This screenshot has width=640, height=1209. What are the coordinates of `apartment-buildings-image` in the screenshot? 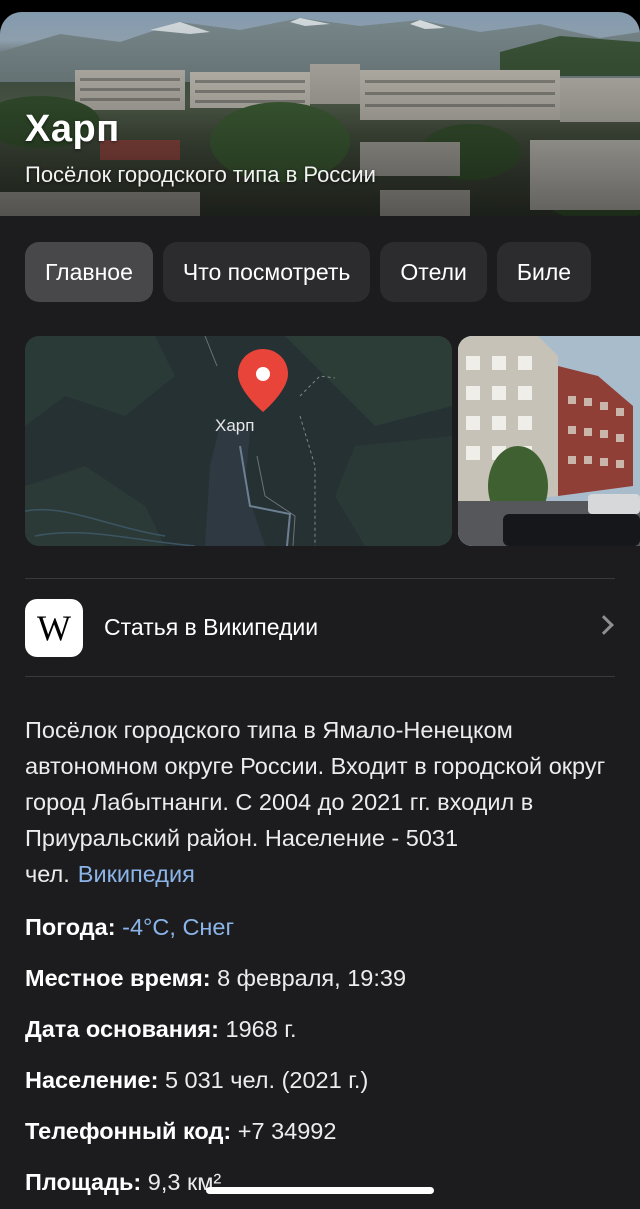 It's located at (549, 441).